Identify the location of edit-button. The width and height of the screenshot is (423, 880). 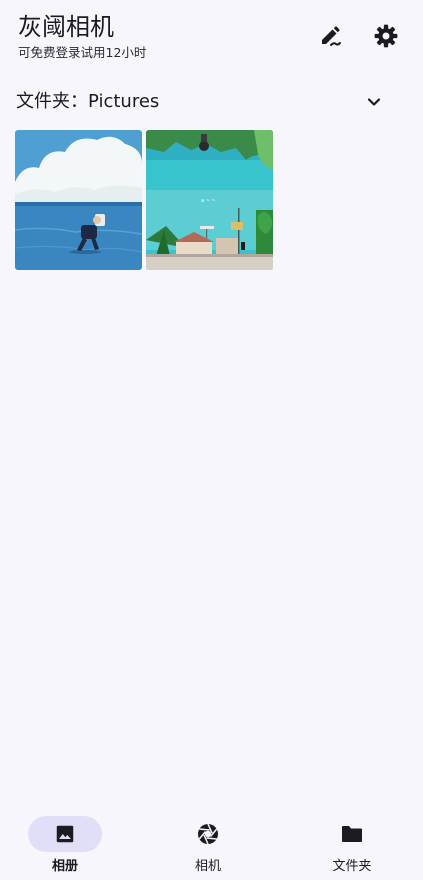
(330, 36).